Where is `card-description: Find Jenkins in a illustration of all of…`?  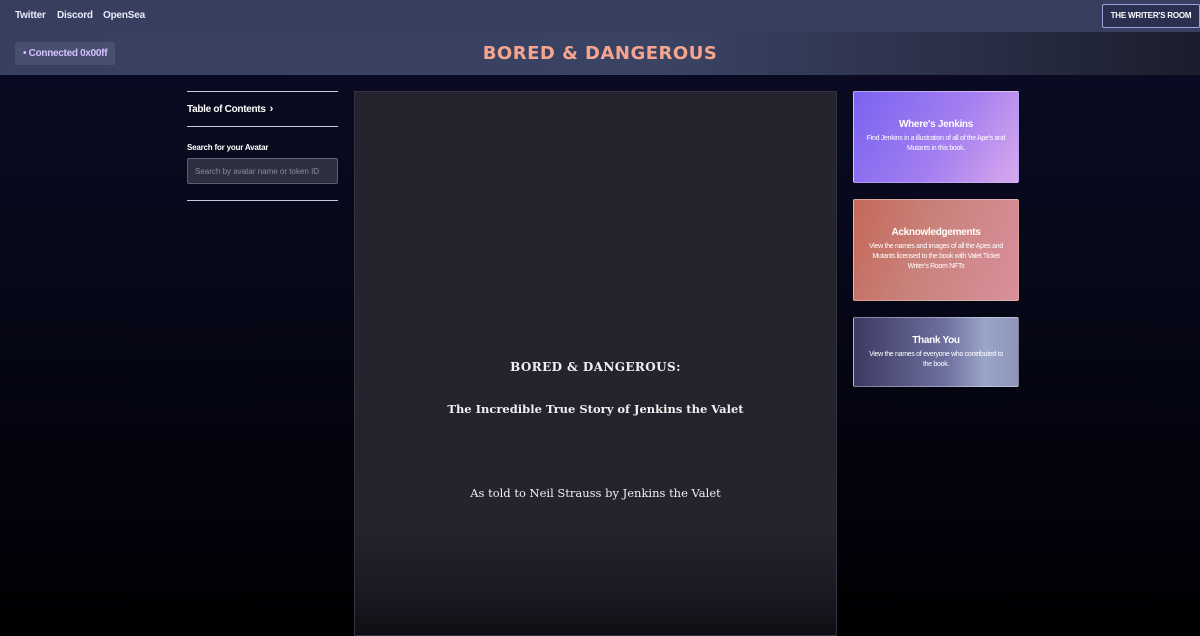 card-description: Find Jenkins in a illustration of all of… is located at coordinates (936, 143).